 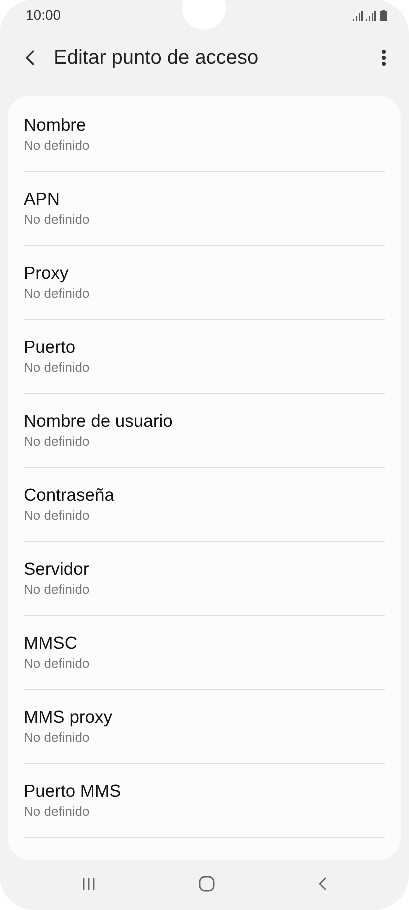 What do you see at coordinates (204, 579) in the screenshot?
I see `setting-item: Servidor No definido` at bounding box center [204, 579].